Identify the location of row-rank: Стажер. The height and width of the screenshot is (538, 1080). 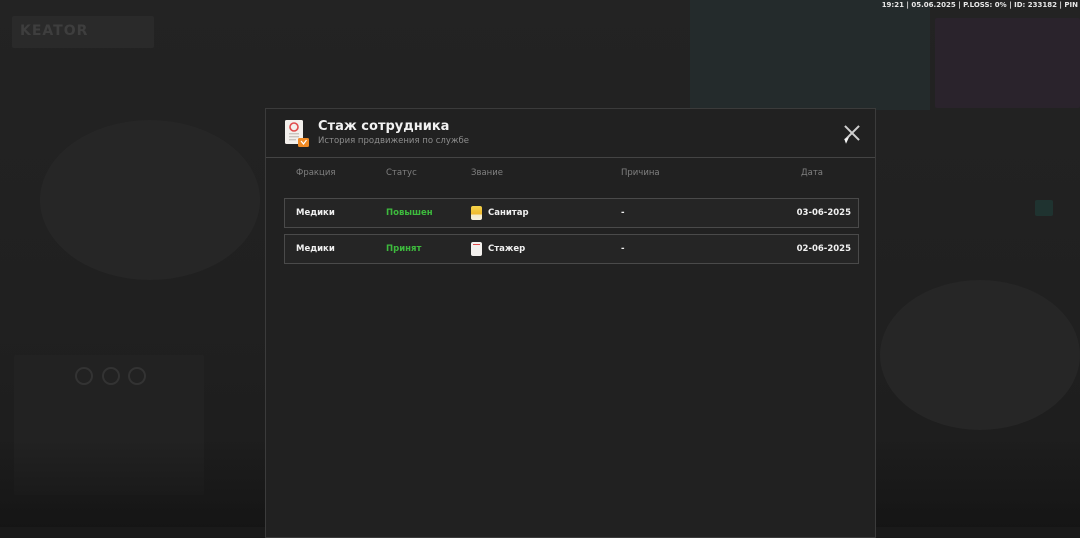
(498, 249).